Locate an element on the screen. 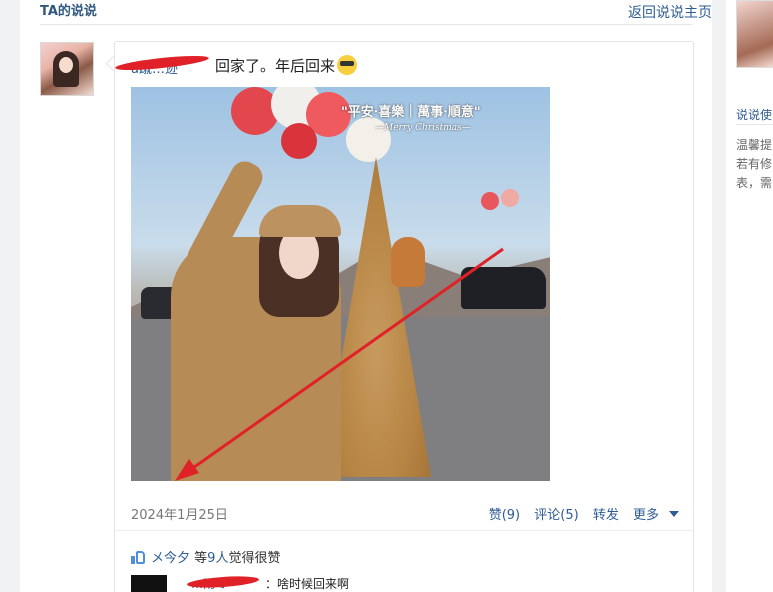  back-to-home-link: 返回说说主页 is located at coordinates (670, 12).